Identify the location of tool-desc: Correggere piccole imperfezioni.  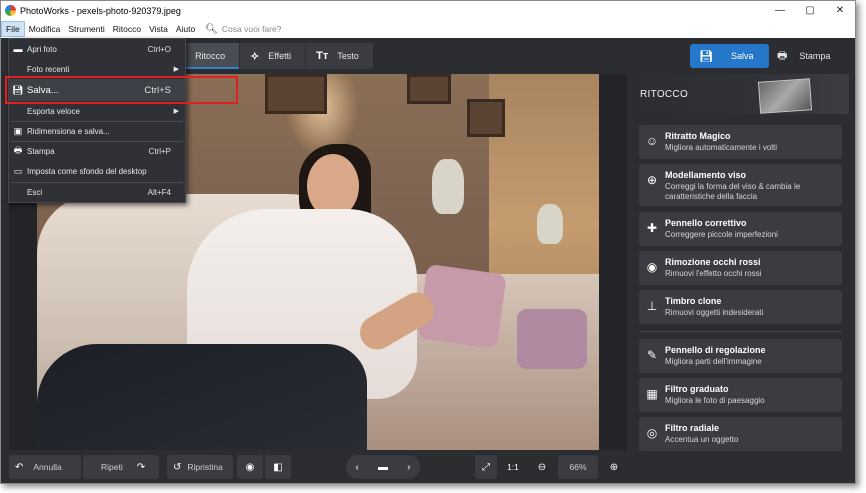
(721, 234).